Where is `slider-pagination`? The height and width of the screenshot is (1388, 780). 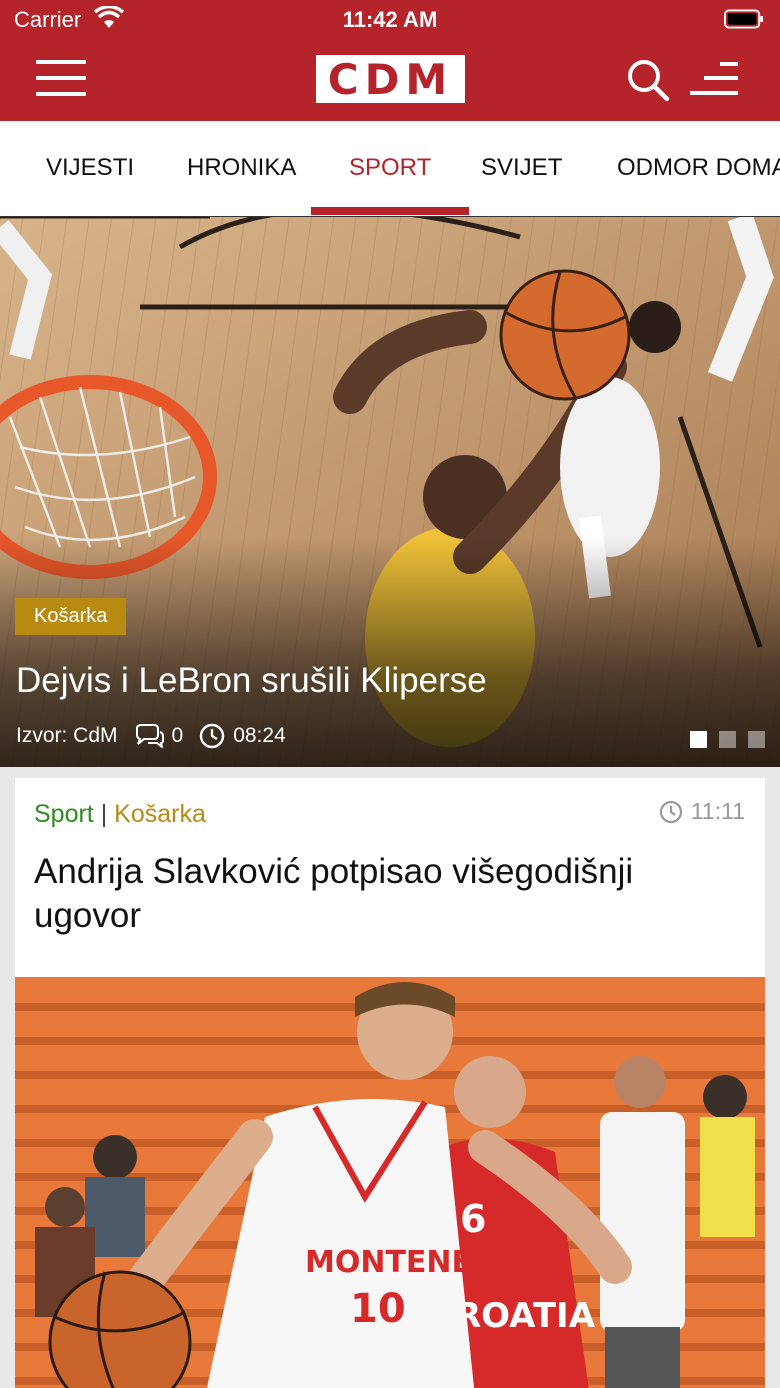
slider-pagination is located at coordinates (733, 739).